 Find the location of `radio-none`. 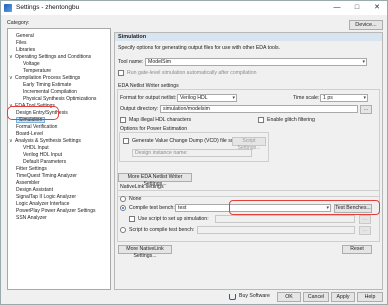

radio-none is located at coordinates (123, 199).